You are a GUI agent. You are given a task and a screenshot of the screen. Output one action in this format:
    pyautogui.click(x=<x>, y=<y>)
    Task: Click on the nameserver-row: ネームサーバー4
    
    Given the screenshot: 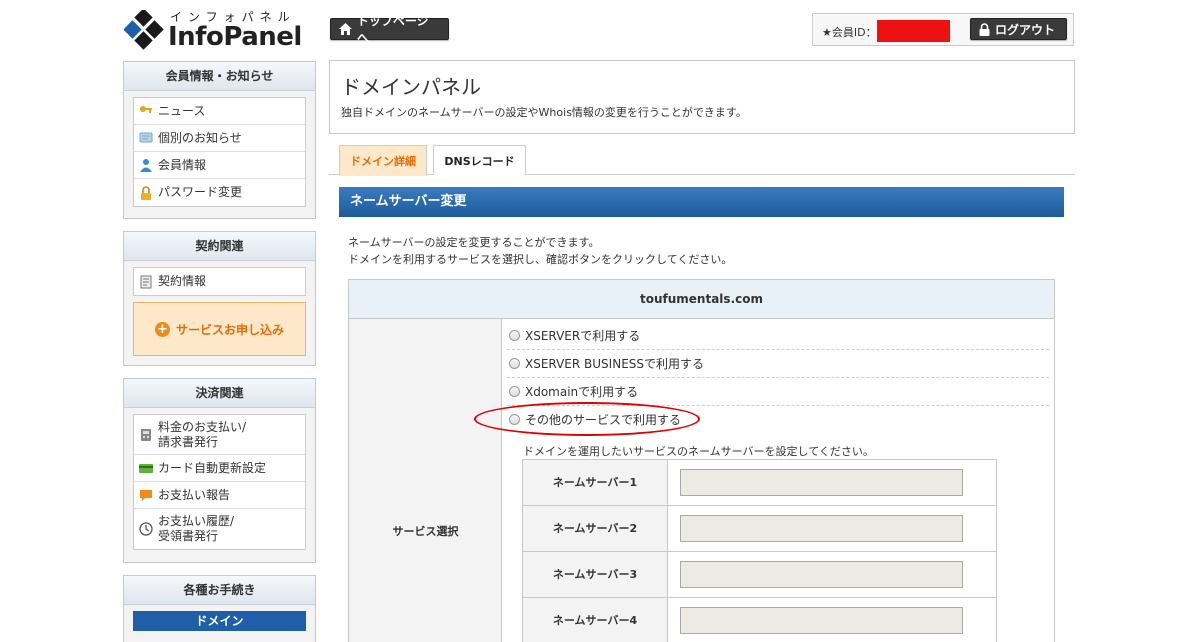 What is the action you would take?
    pyautogui.click(x=759, y=620)
    